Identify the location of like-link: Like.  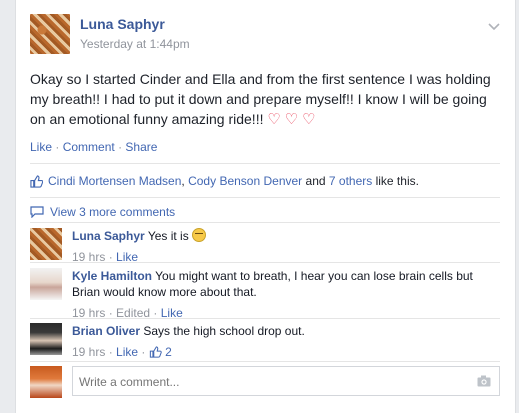
(41, 147).